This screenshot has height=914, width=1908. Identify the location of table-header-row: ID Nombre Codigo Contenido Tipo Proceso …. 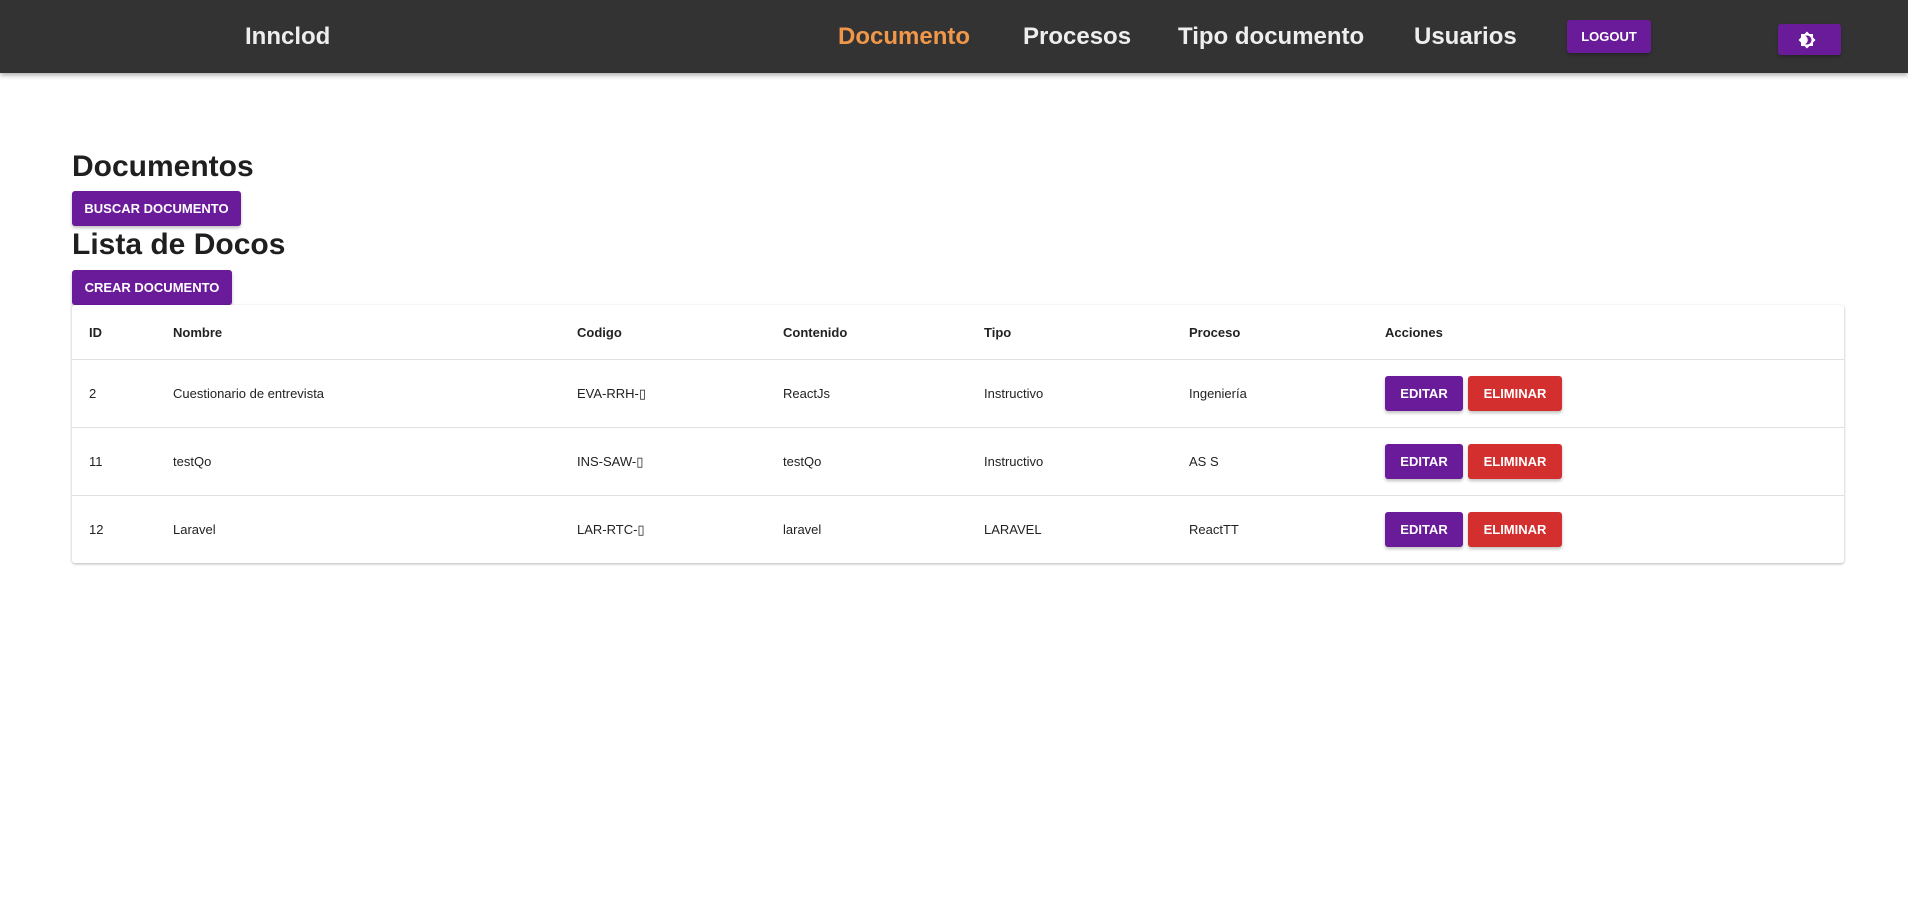
(958, 332).